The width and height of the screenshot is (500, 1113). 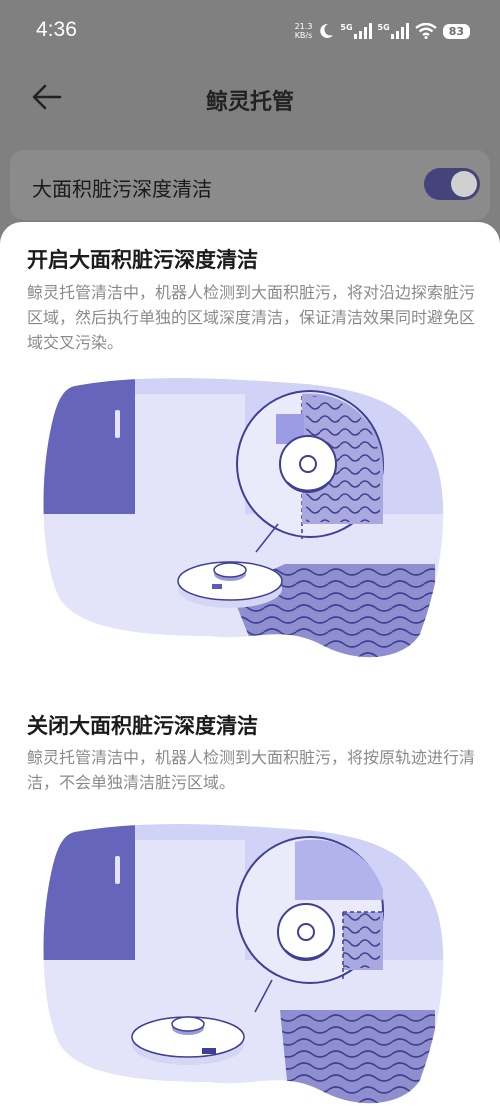 What do you see at coordinates (327, 30) in the screenshot?
I see `moon-icon` at bounding box center [327, 30].